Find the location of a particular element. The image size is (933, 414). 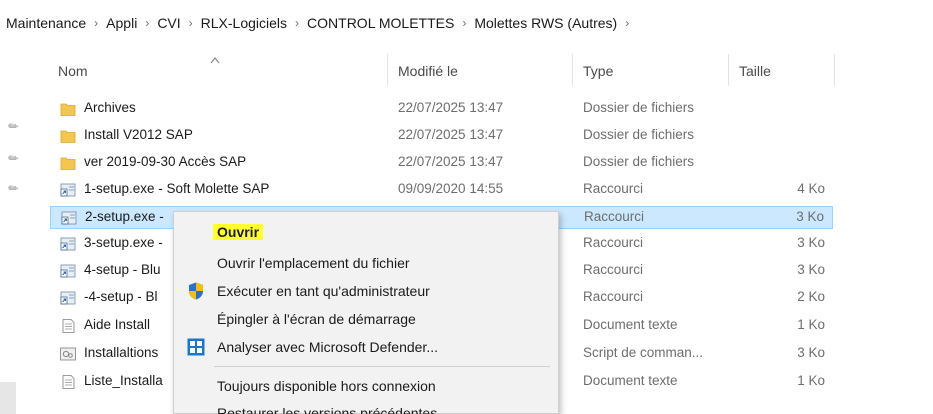

file-name: 1-setup.exe - Soft Molette SAP is located at coordinates (177, 188).